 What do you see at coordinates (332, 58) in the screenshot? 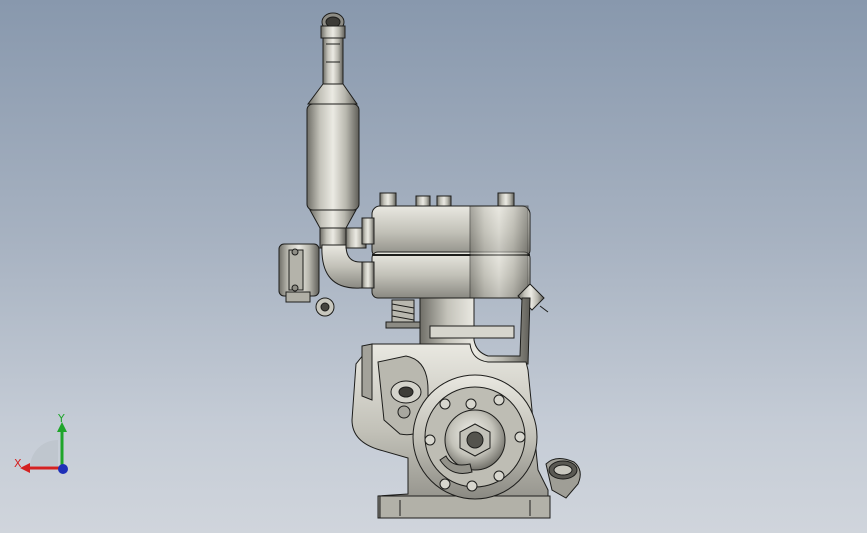
I see `exhaust-pipe` at bounding box center [332, 58].